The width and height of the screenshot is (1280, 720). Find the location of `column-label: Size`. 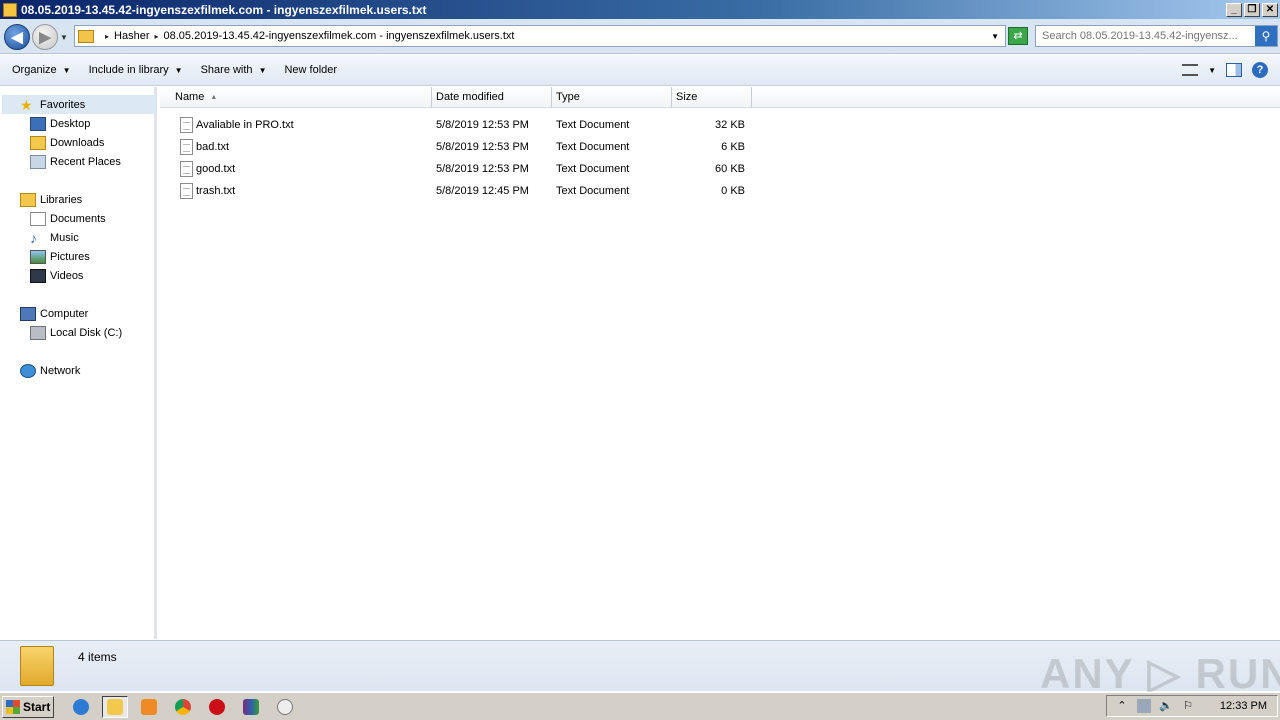

column-label: Size is located at coordinates (687, 97).